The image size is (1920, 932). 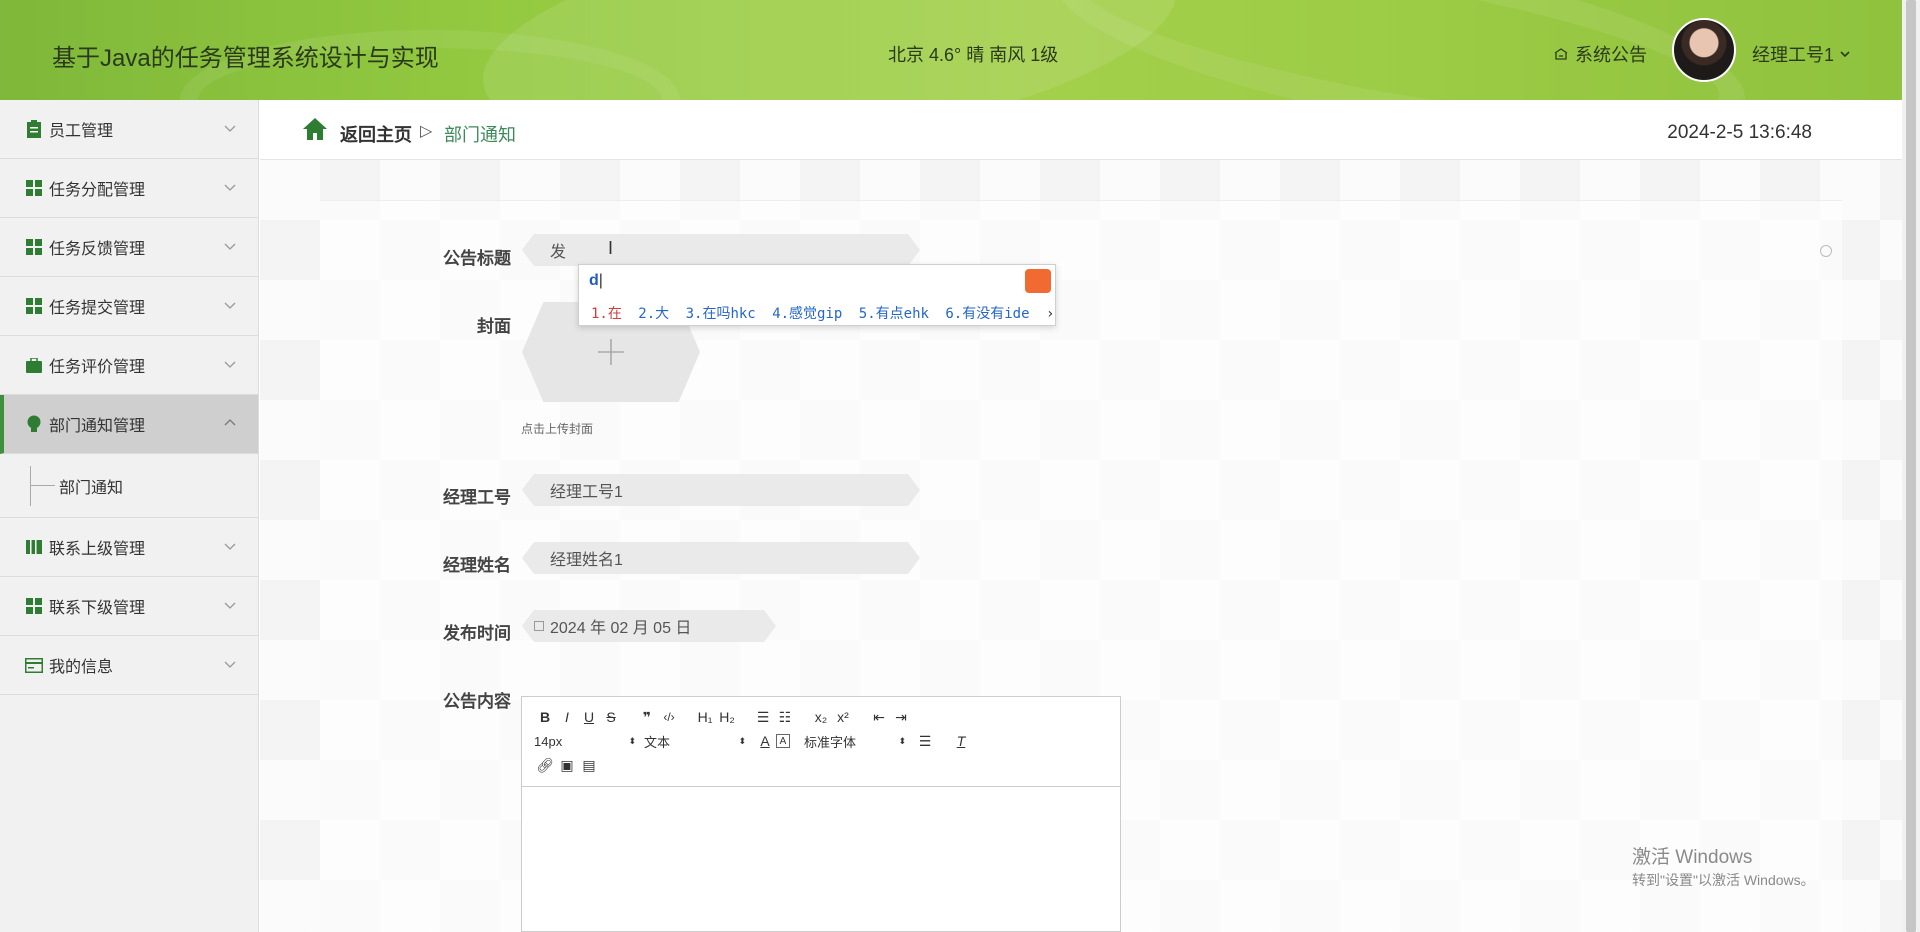 I want to click on content-label: 公告内容, so click(x=477, y=701).